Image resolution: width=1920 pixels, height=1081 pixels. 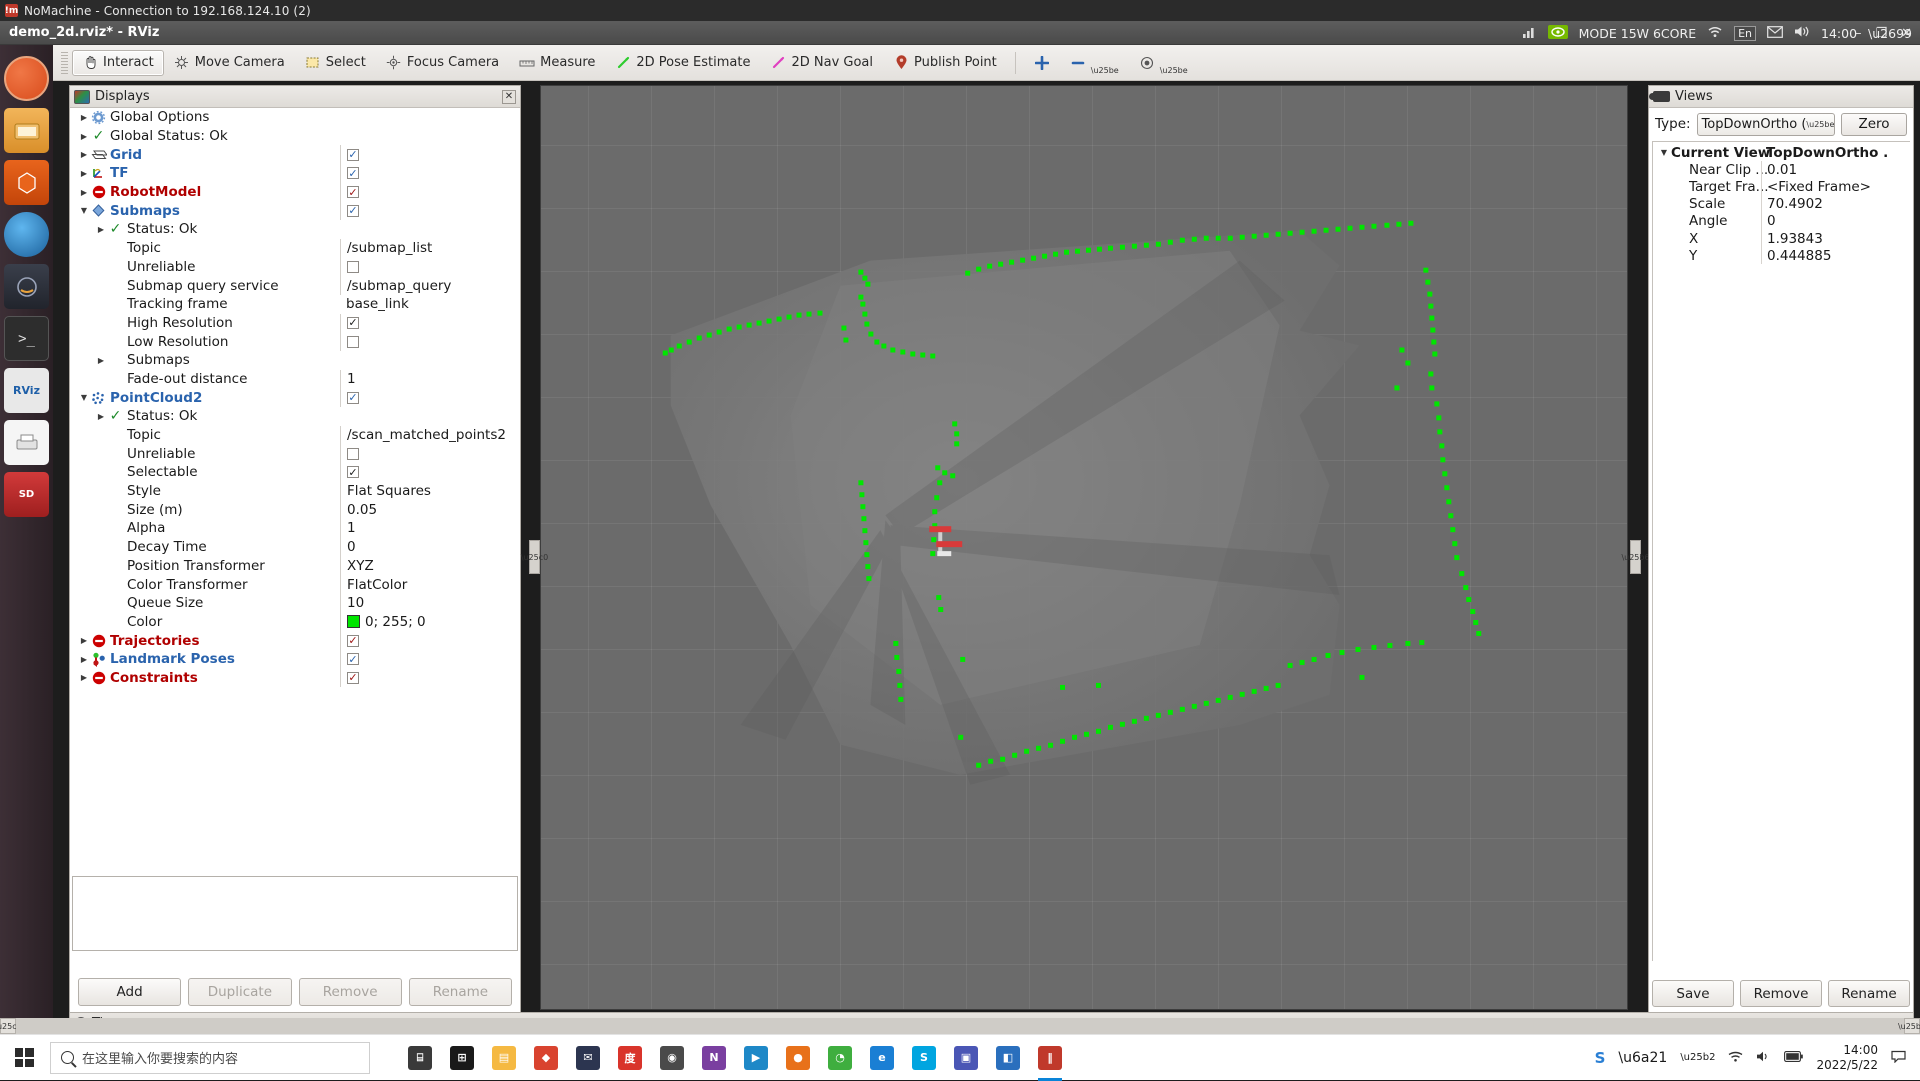 I want to click on display-row-value: /scan_matched_points2, so click(x=423, y=435).